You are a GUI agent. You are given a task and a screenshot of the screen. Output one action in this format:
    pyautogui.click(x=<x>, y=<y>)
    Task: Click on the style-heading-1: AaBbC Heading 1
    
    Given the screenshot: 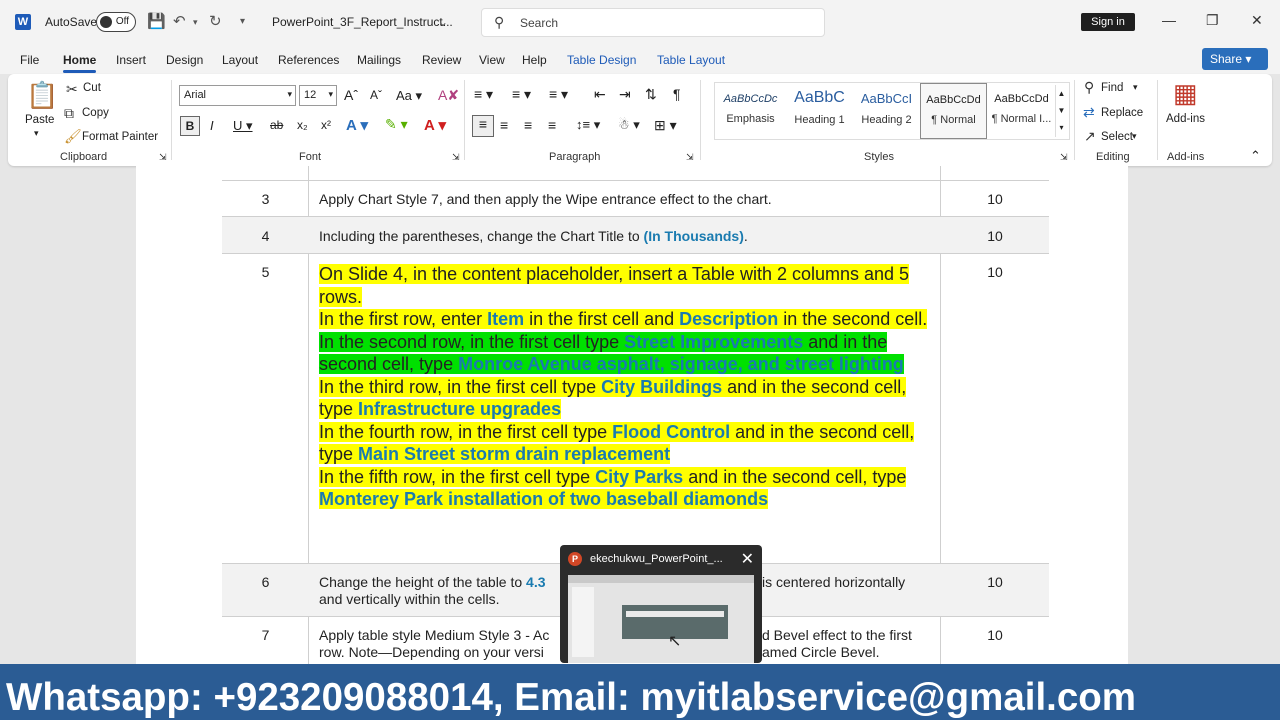 What is the action you would take?
    pyautogui.click(x=819, y=111)
    